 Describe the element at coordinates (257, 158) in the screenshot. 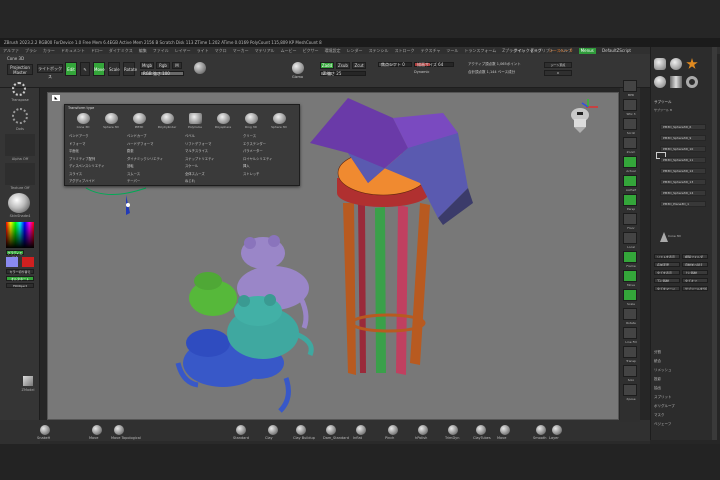

I see `transform-type-option: ロイヤルシリエティ` at that location.